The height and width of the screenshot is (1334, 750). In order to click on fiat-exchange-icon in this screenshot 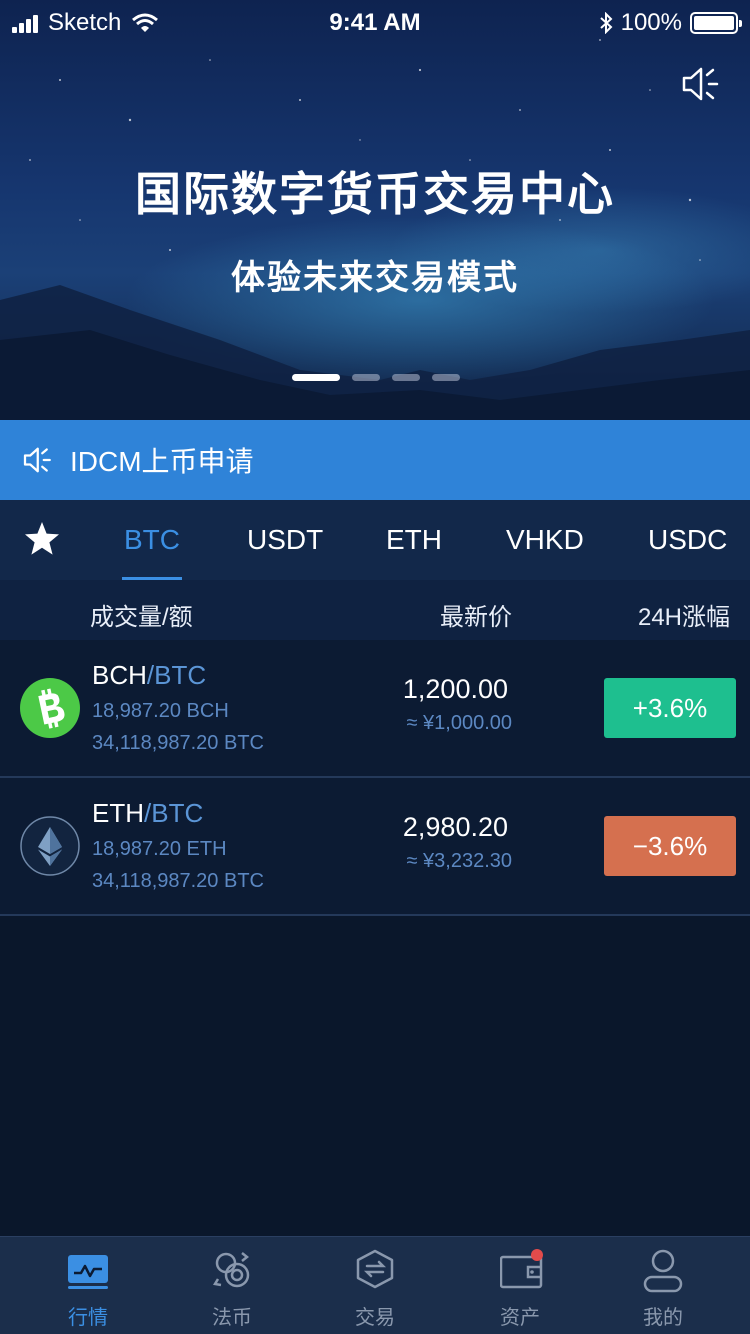, I will do `click(231, 1270)`.